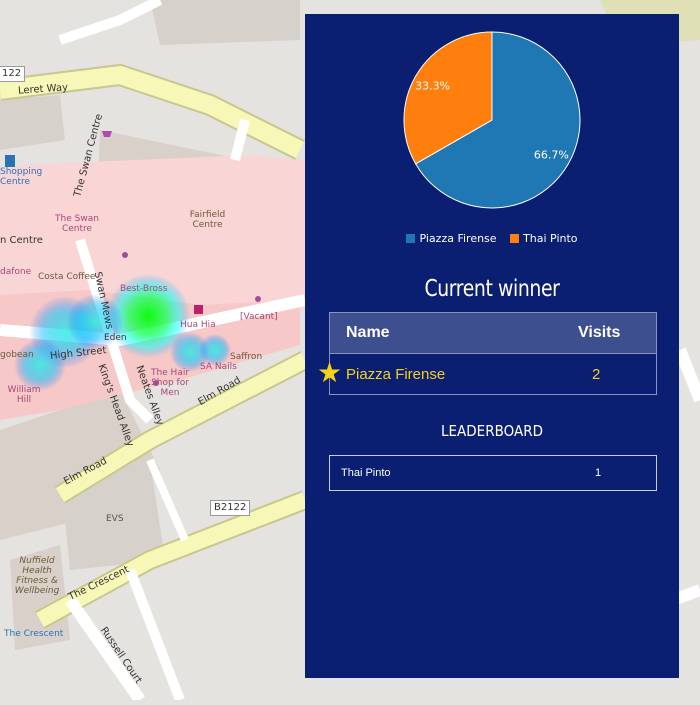 This screenshot has width=700, height=705. What do you see at coordinates (492, 431) in the screenshot?
I see `leaderboard-title: LEADERBOARD` at bounding box center [492, 431].